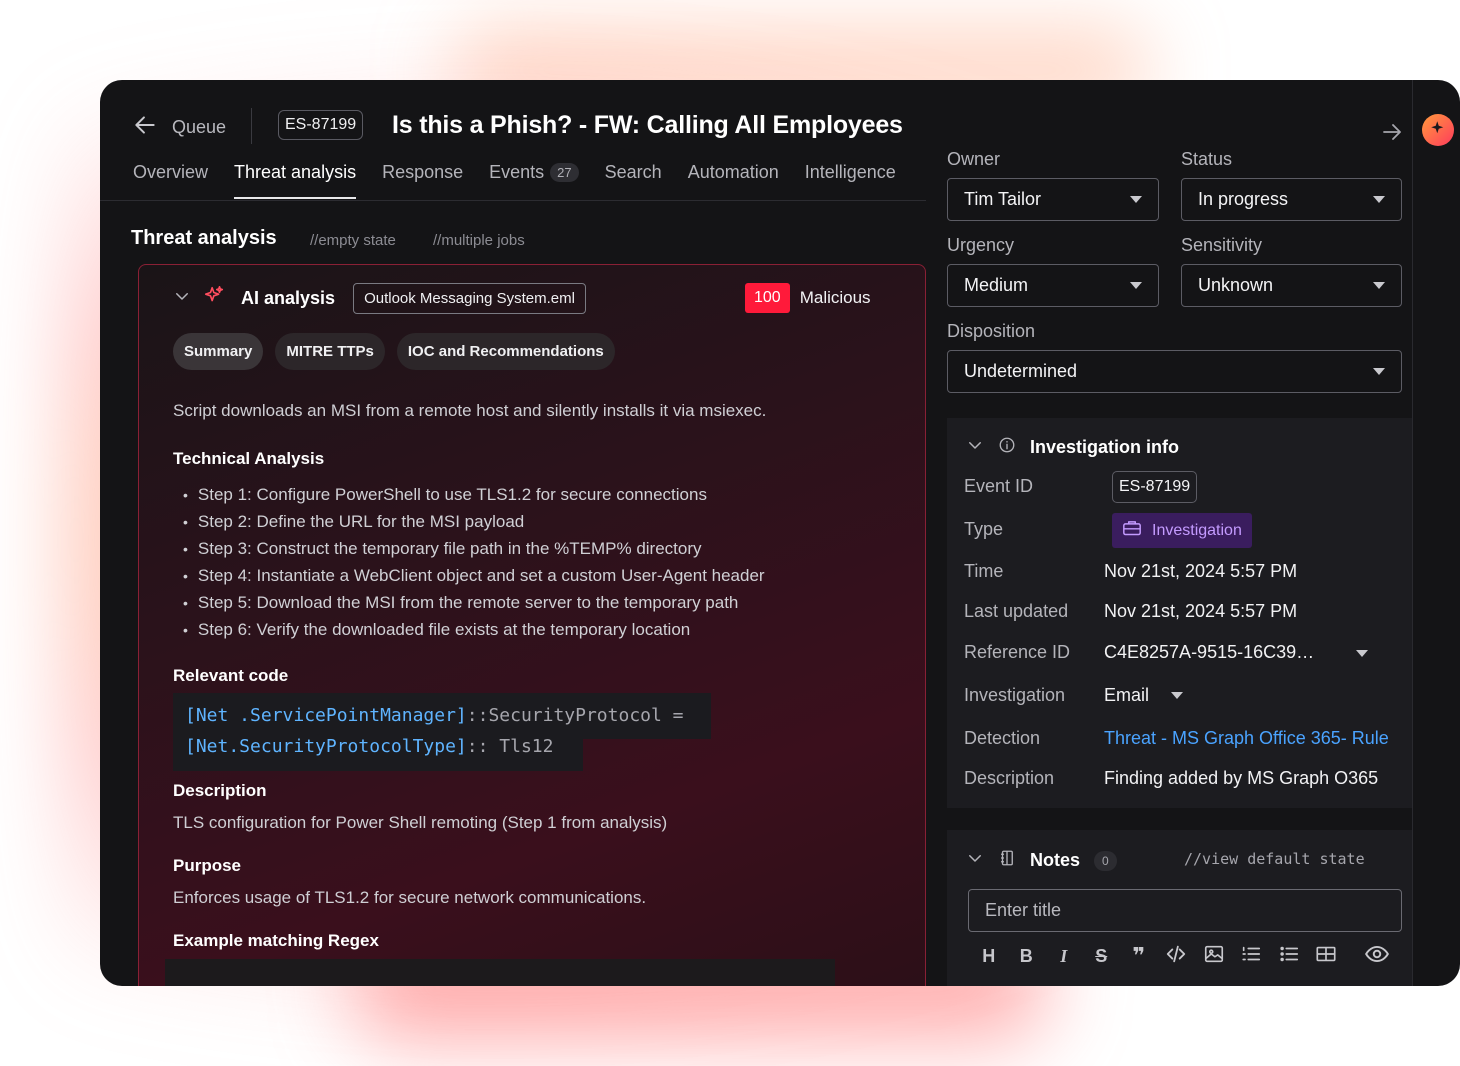  Describe the element at coordinates (505, 351) in the screenshot. I see `pill-ioc-recommendations: IOC and Recommendations` at that location.